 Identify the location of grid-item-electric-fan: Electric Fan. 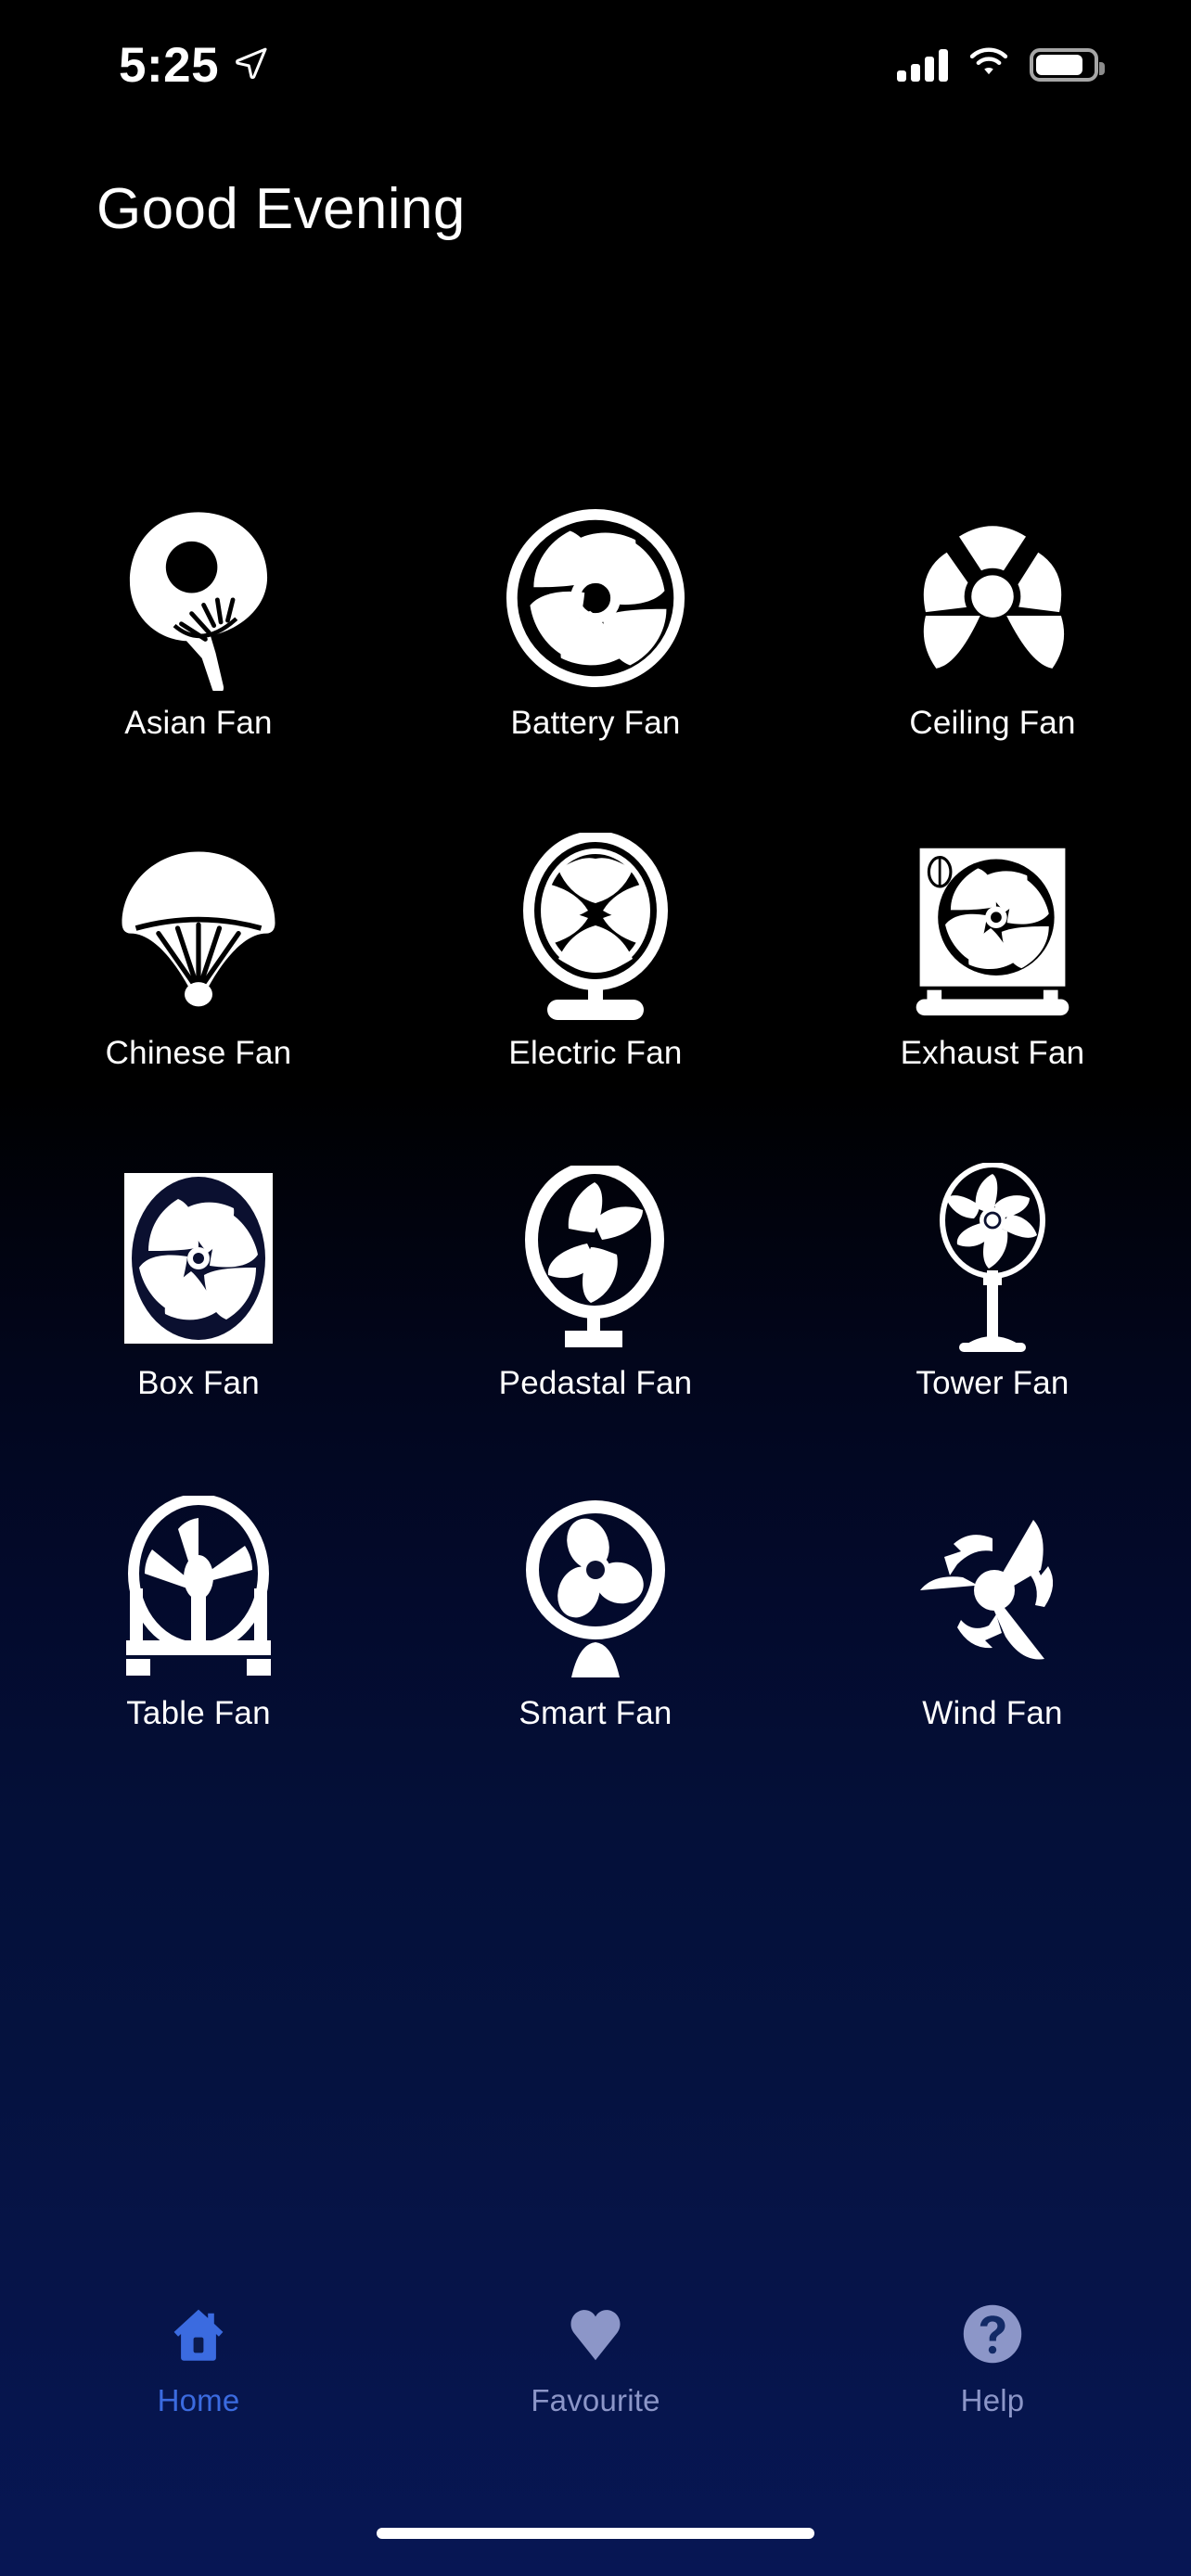
(595, 963).